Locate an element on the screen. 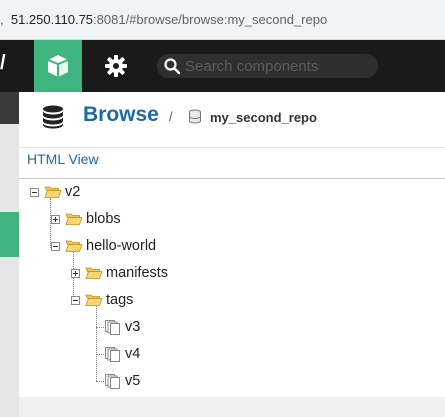 This screenshot has height=417, width=445. url-host: 51.250.110.75 is located at coordinates (52, 19).